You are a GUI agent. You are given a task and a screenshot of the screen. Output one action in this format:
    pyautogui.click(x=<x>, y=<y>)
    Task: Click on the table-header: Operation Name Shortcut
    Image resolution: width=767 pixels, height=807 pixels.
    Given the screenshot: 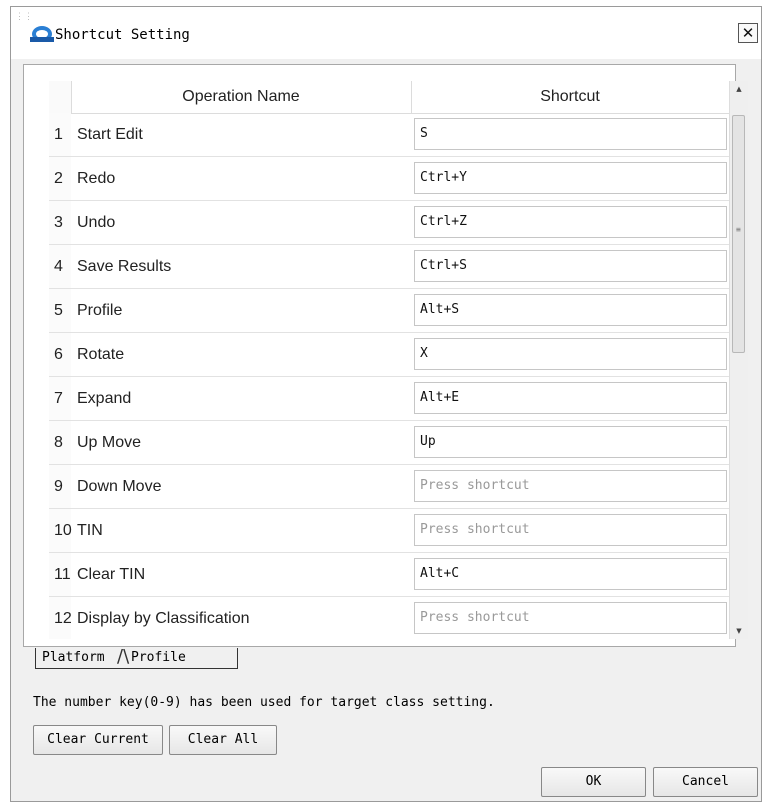 What is the action you would take?
    pyautogui.click(x=389, y=97)
    